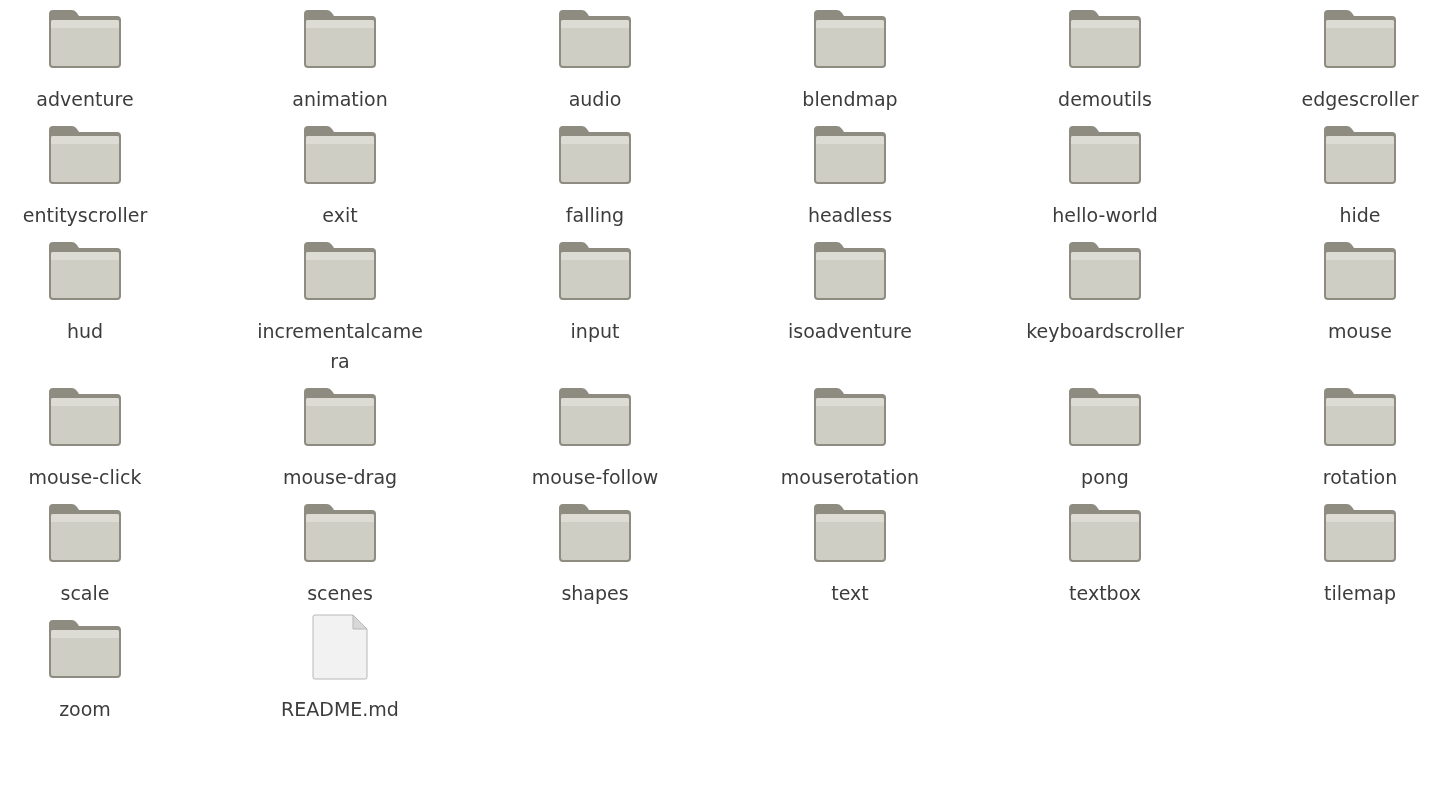  Describe the element at coordinates (850, 215) in the screenshot. I see `file-name: headless` at that location.